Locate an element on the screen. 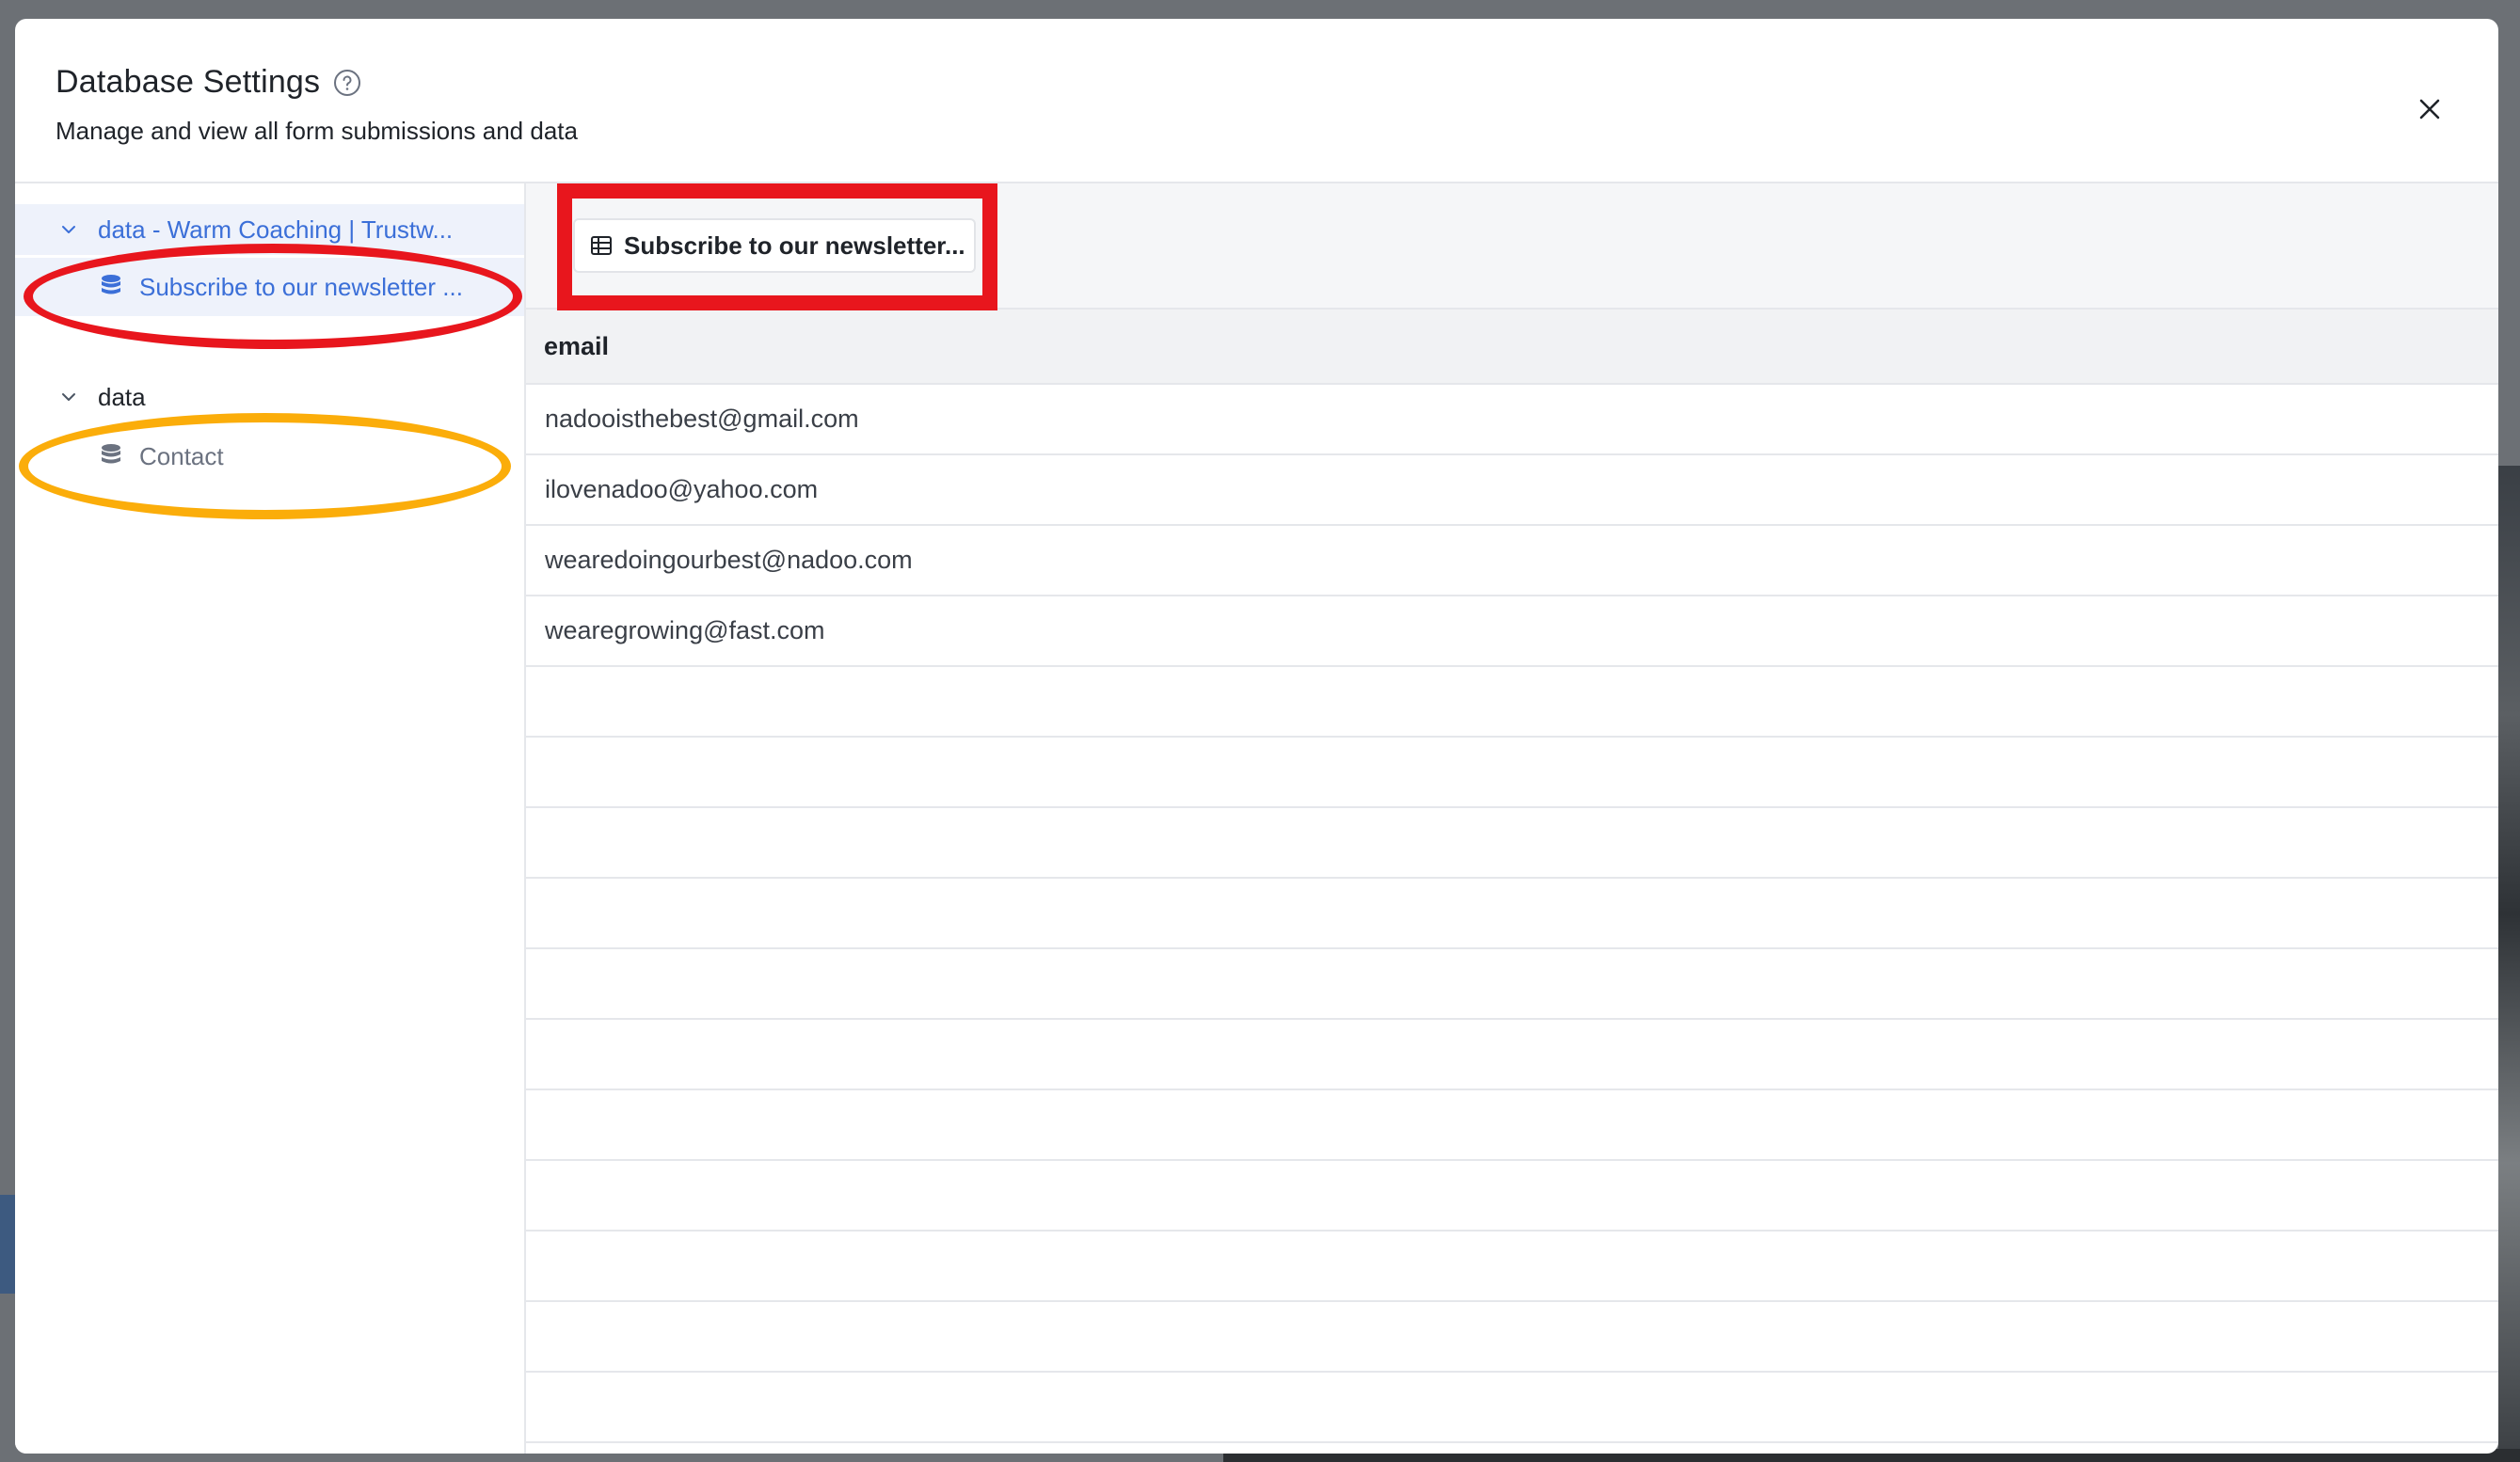 Image resolution: width=2520 pixels, height=1462 pixels. table-grid-icon is located at coordinates (601, 245).